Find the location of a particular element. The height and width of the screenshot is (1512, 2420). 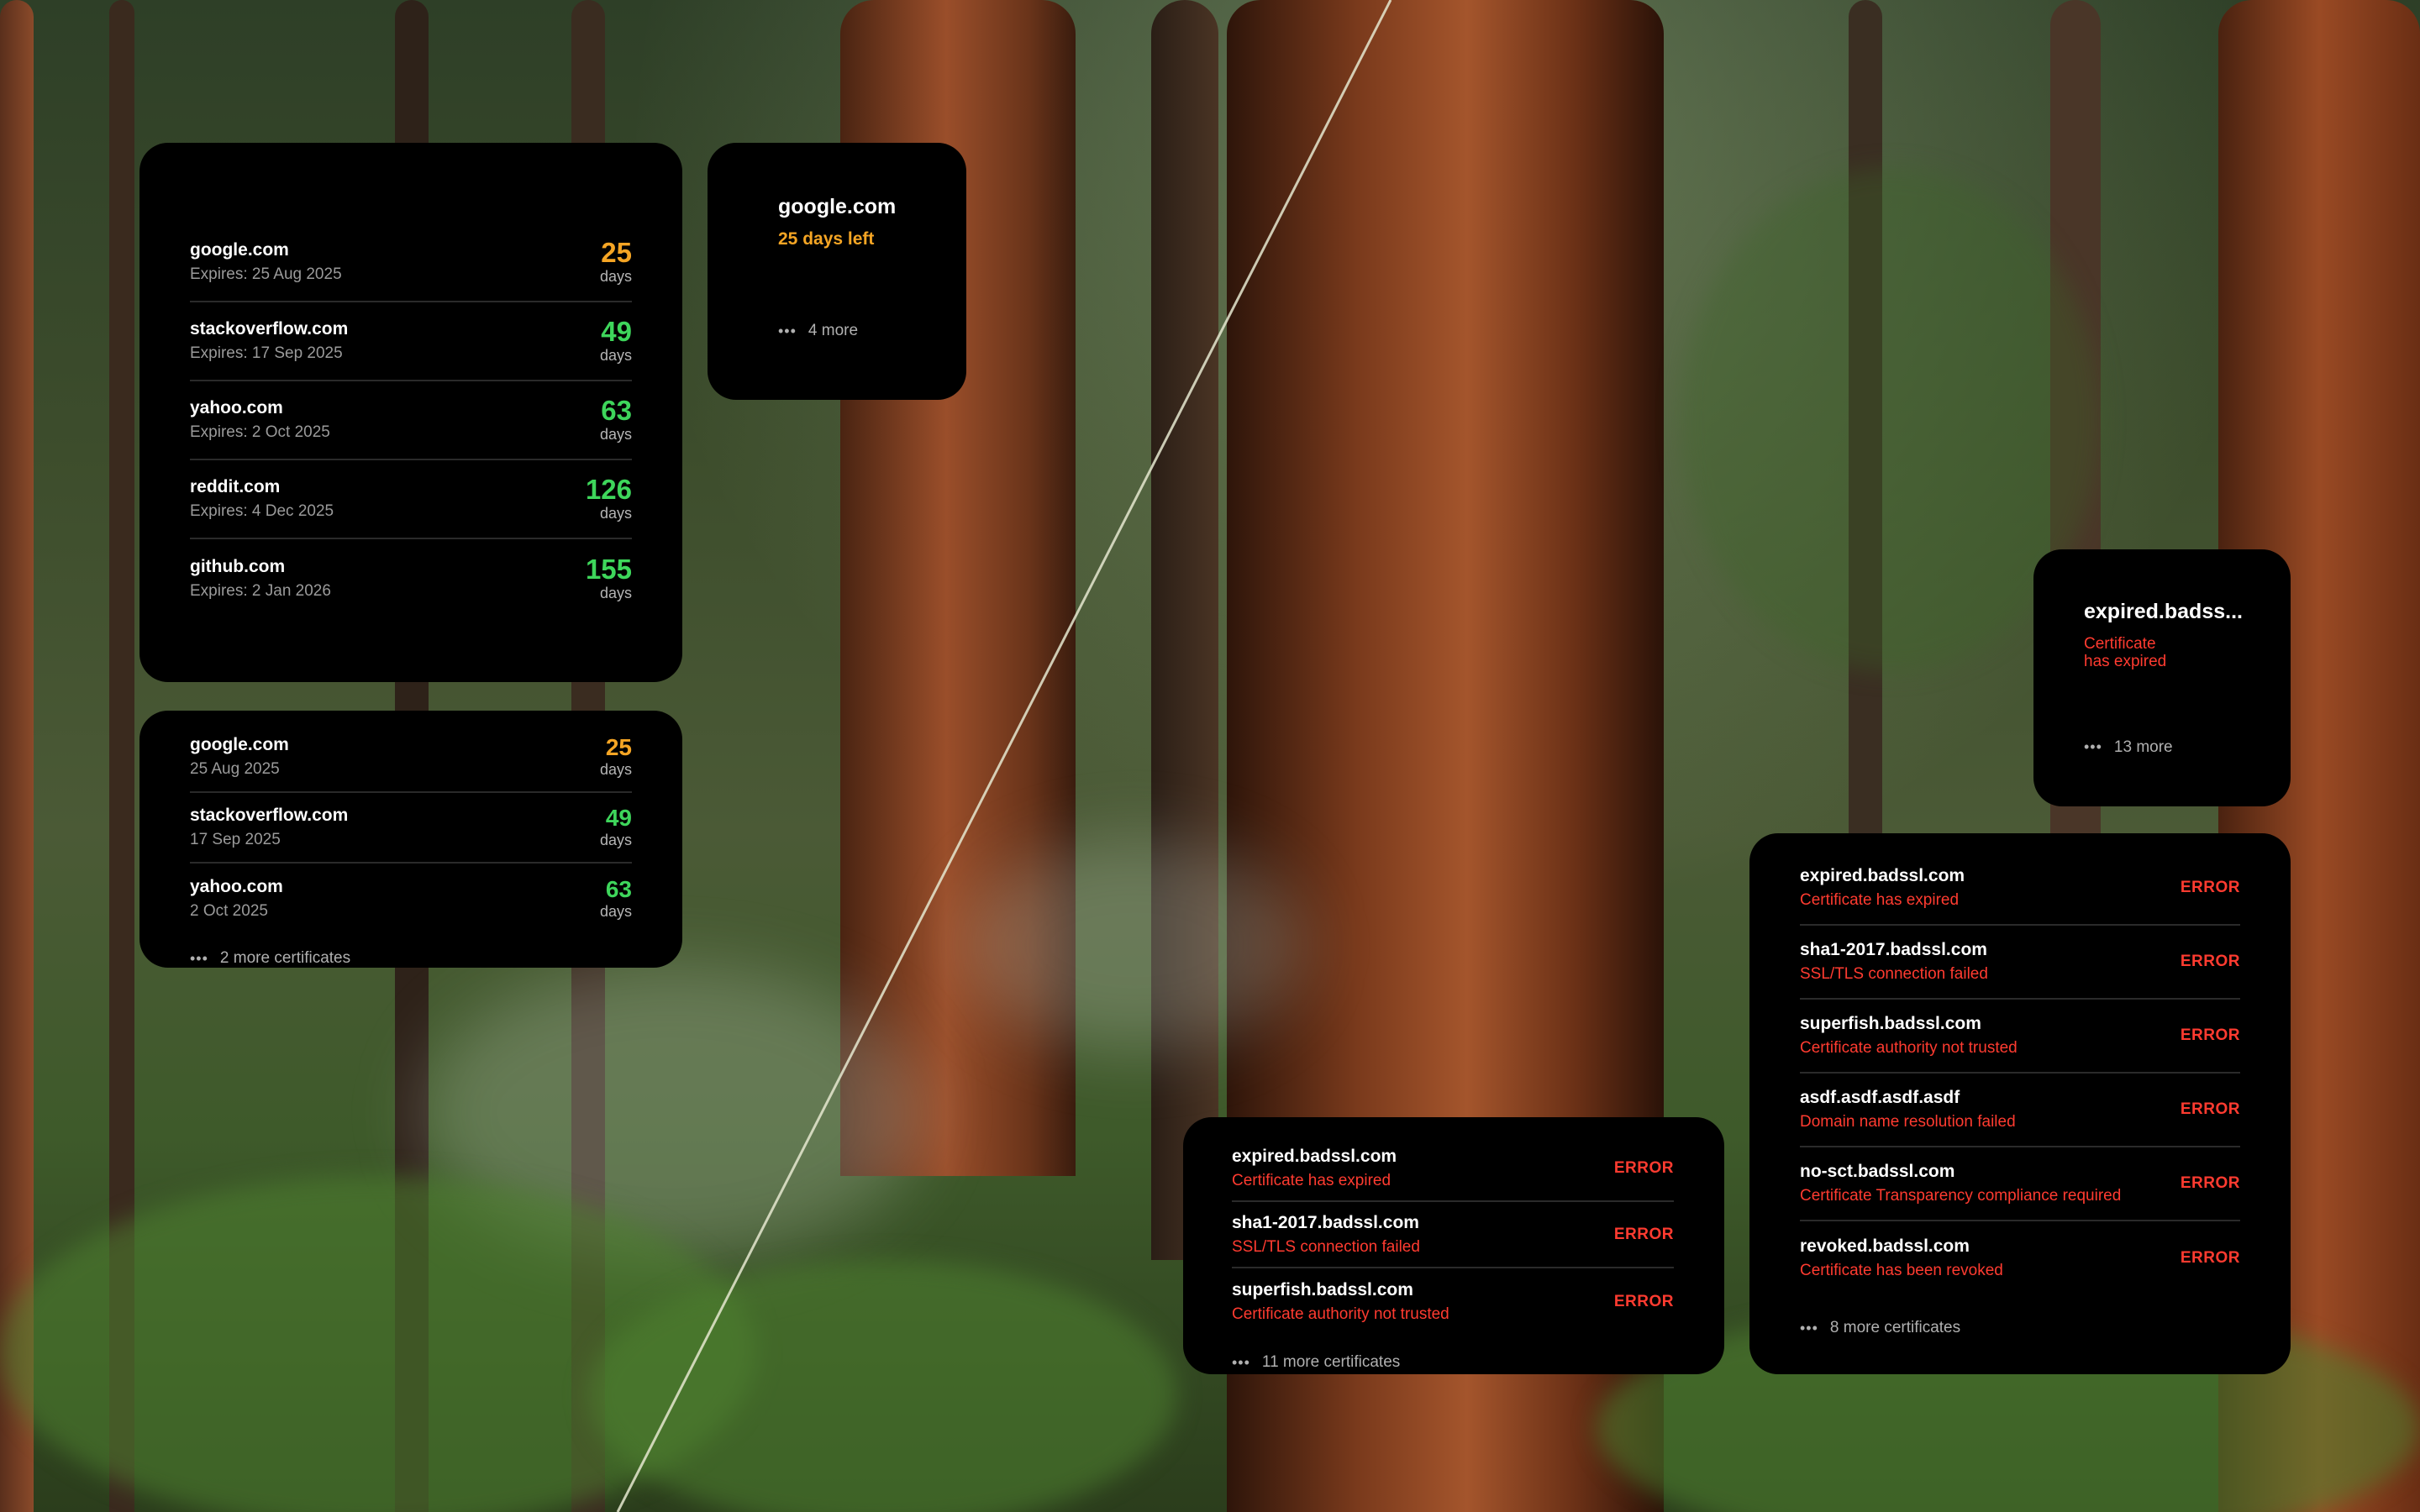

error-message: Domain name resolution failed is located at coordinates (1908, 1122).